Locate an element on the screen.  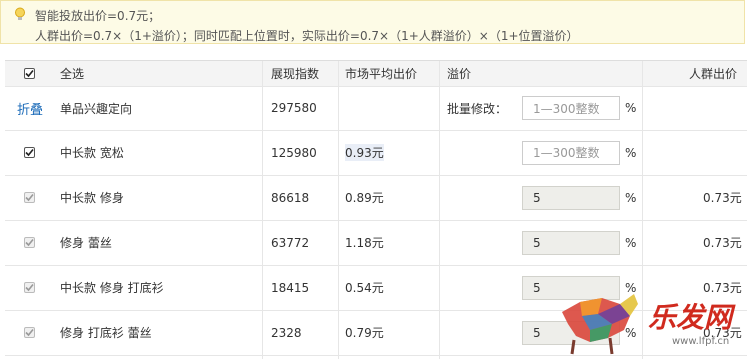
keyword-name: 中长款 修身 打底衫 is located at coordinates (112, 288).